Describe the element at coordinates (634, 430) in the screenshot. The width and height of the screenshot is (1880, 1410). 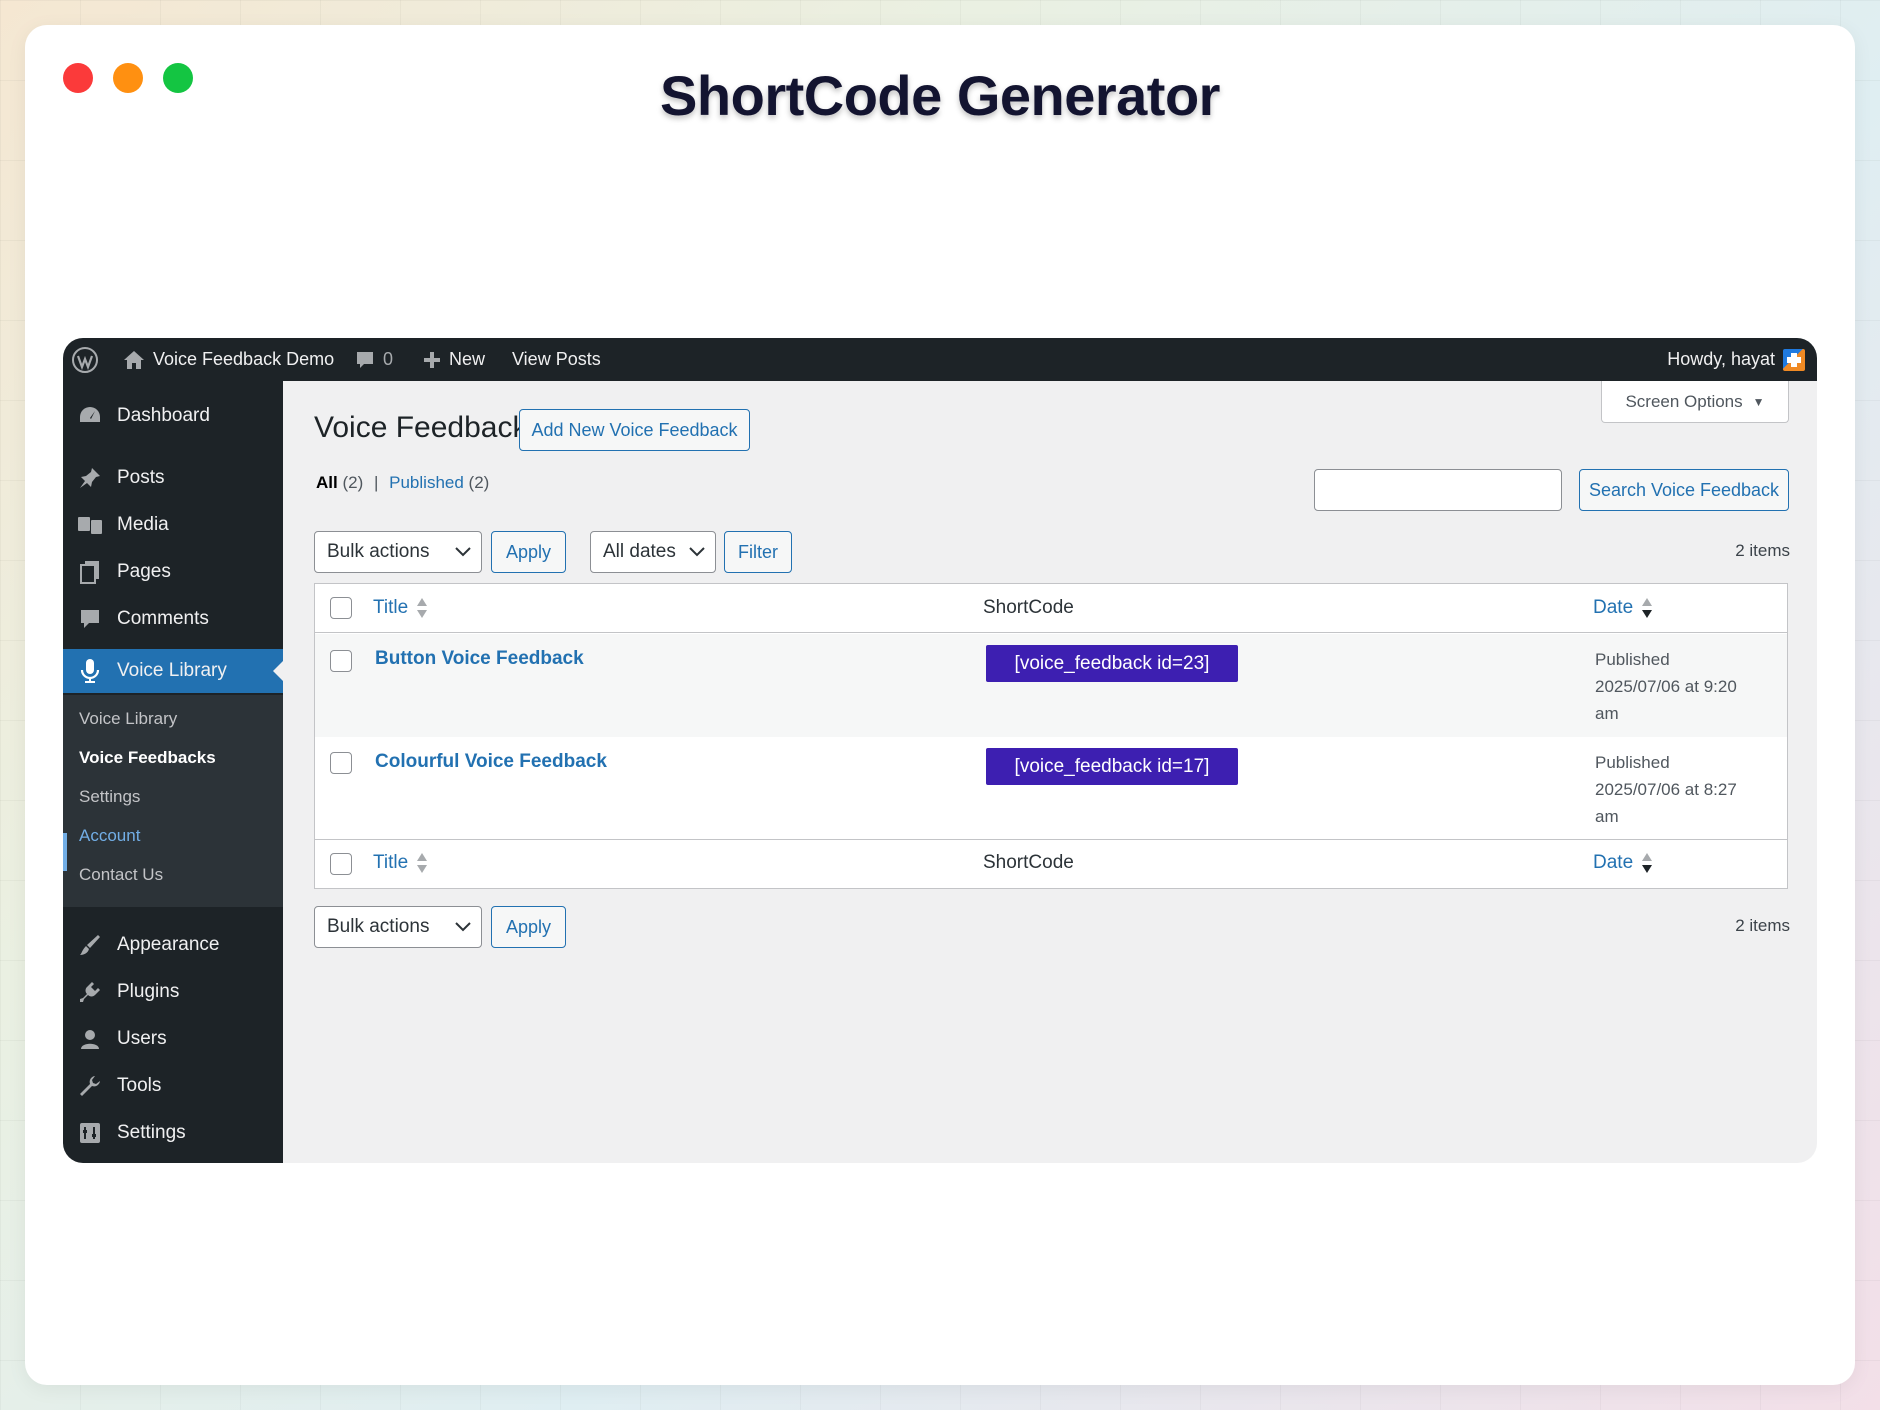
I see `add-new-button: Add New Voice Feedback` at that location.